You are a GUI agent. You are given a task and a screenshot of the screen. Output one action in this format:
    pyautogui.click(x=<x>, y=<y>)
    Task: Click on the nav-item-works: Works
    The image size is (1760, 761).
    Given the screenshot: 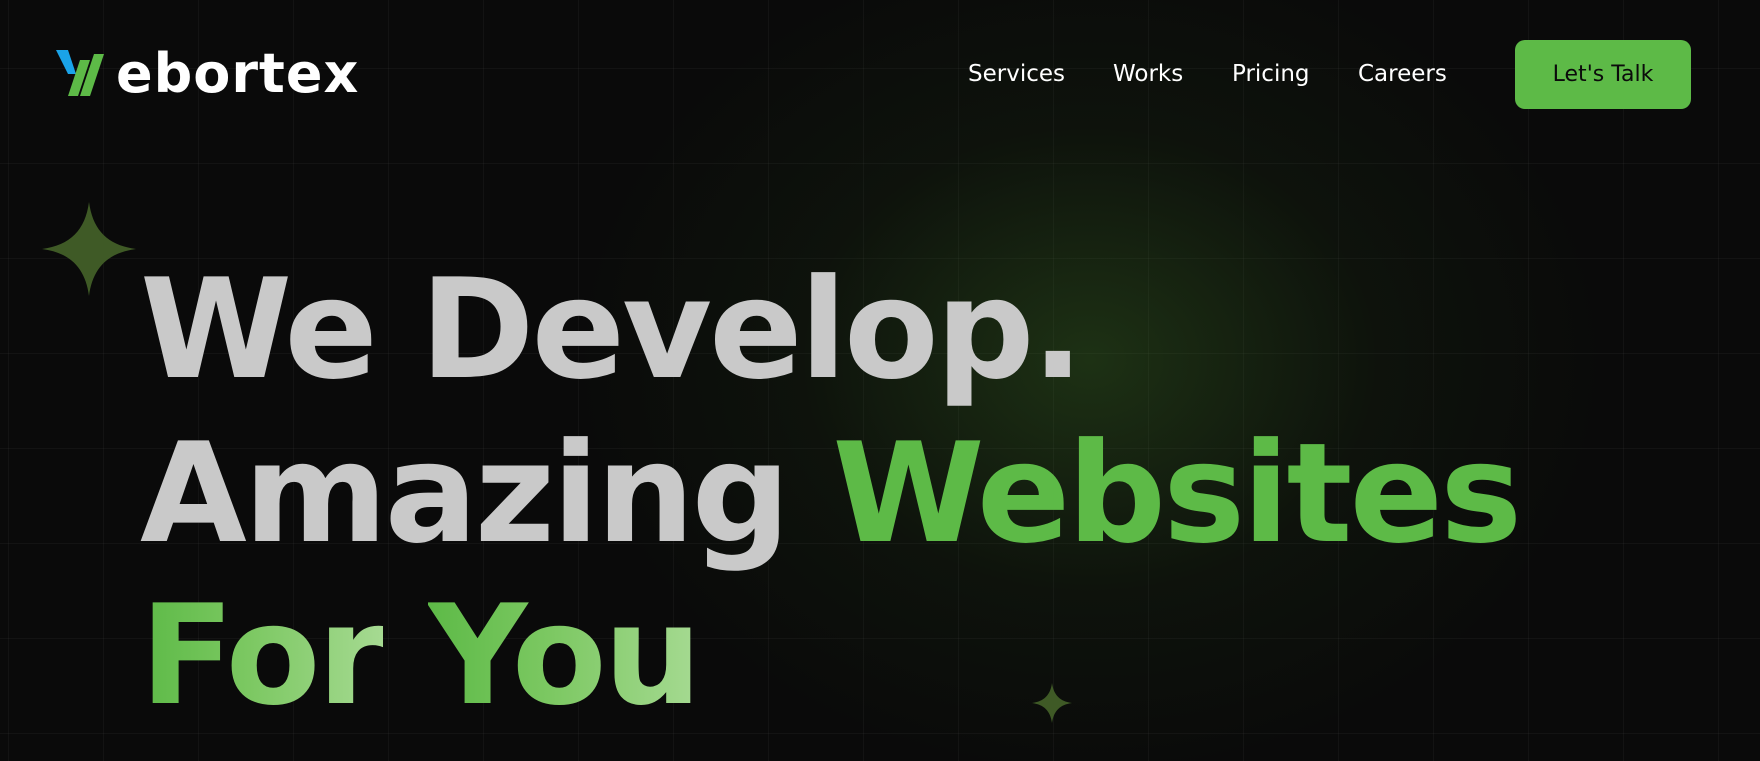 What is the action you would take?
    pyautogui.click(x=1148, y=74)
    